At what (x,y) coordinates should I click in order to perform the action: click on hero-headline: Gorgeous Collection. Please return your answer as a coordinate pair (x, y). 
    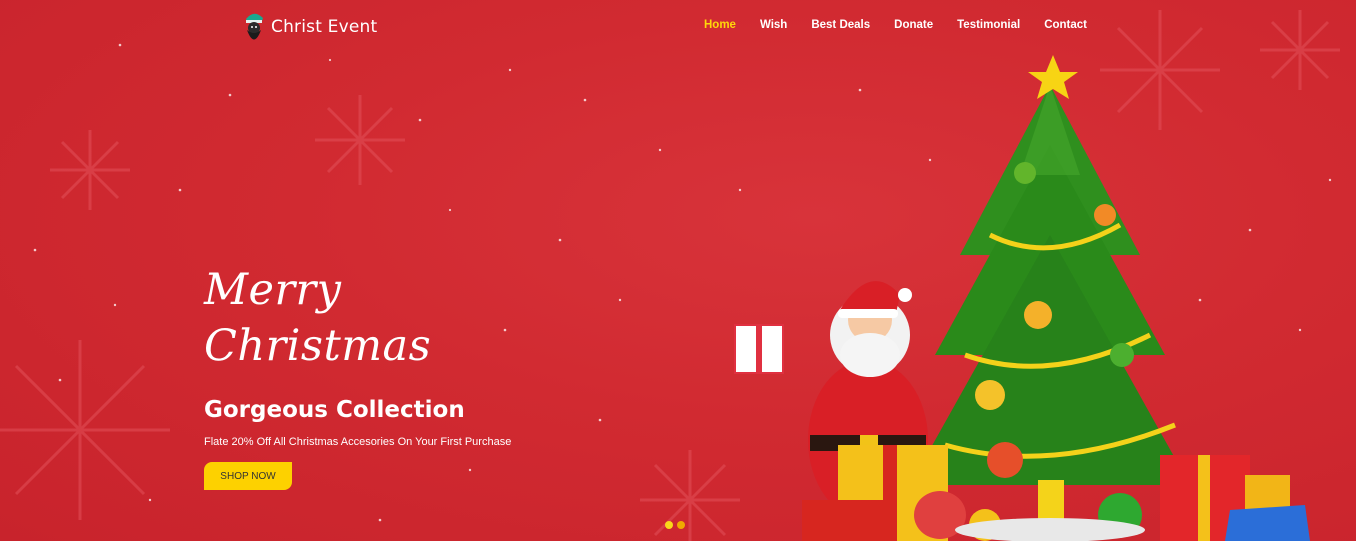
    Looking at the image, I should click on (334, 410).